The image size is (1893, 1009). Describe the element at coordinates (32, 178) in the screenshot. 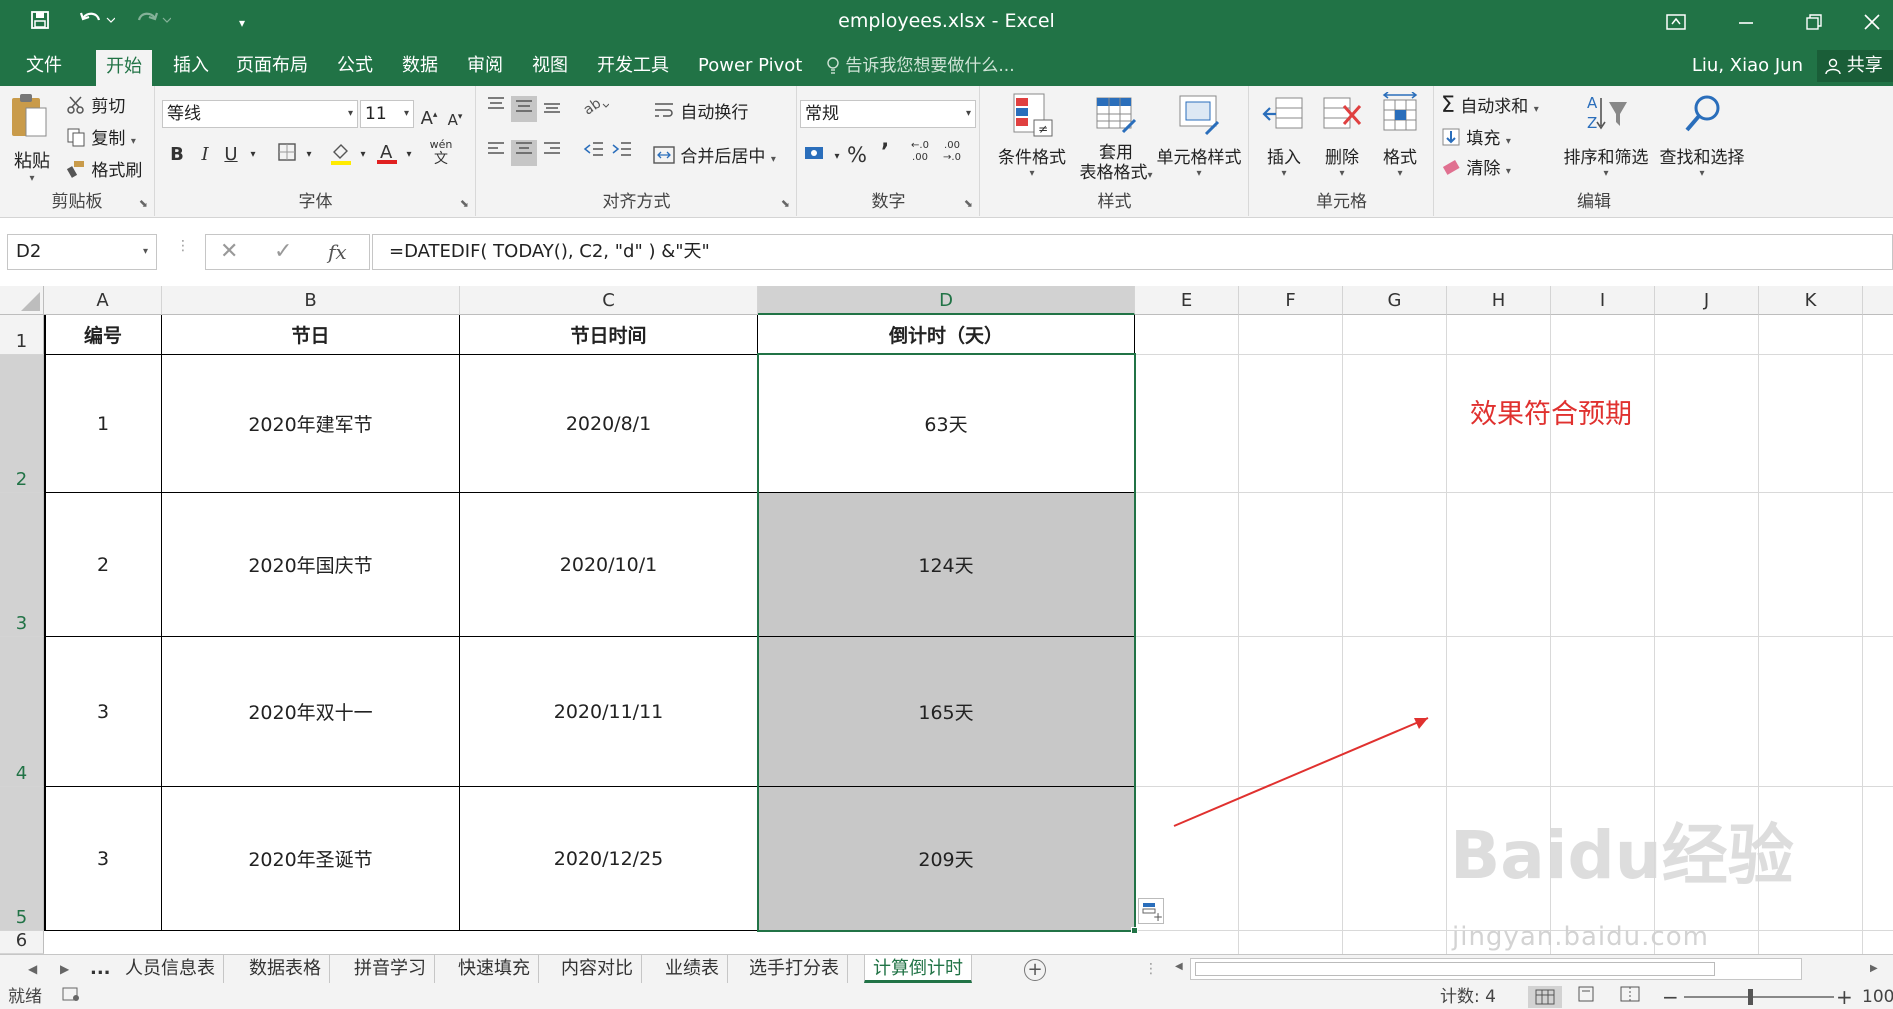

I see `paste-dropdown-icon: ▾` at that location.